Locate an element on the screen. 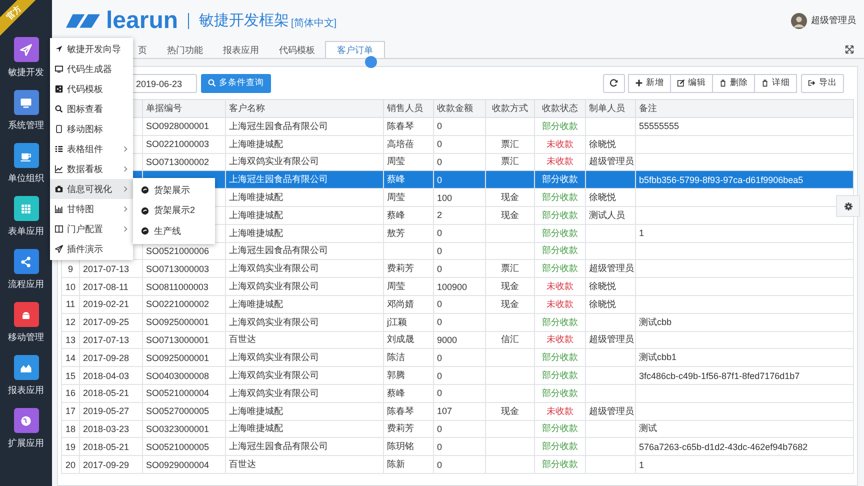  column-header: 收款状态 is located at coordinates (560, 109).